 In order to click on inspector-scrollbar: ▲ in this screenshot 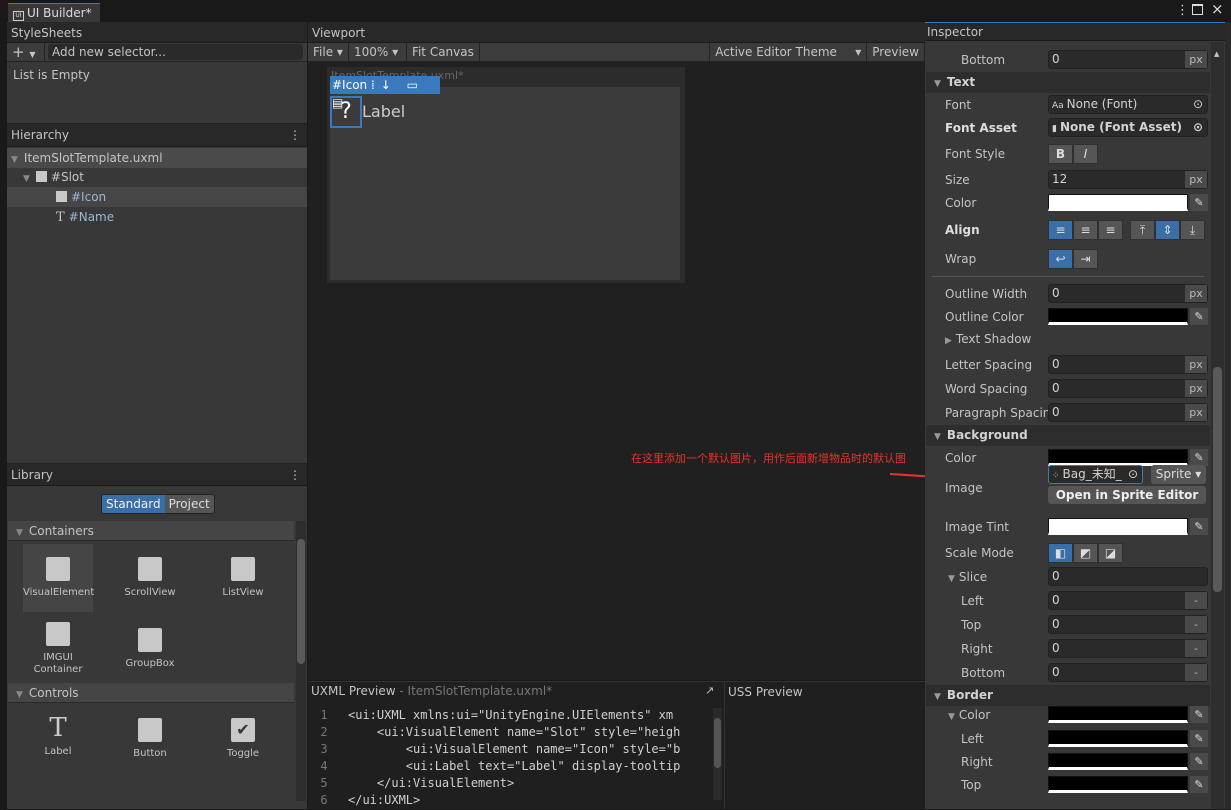, I will do `click(1217, 425)`.